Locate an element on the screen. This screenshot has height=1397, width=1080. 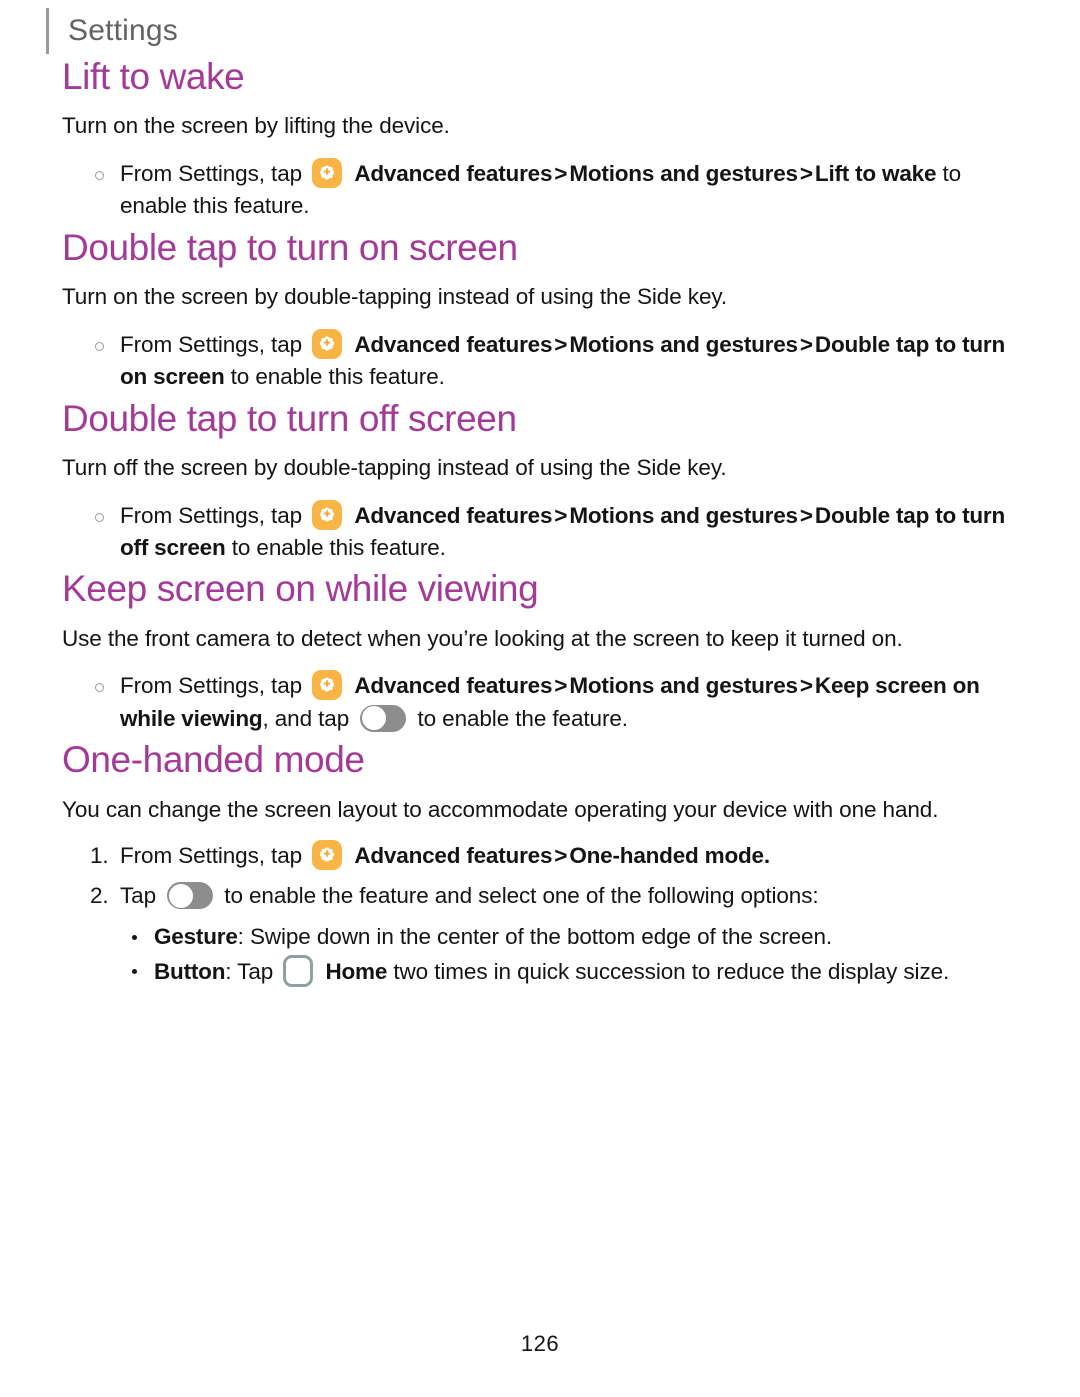
step-mid-text: , and tap is located at coordinates (306, 718).